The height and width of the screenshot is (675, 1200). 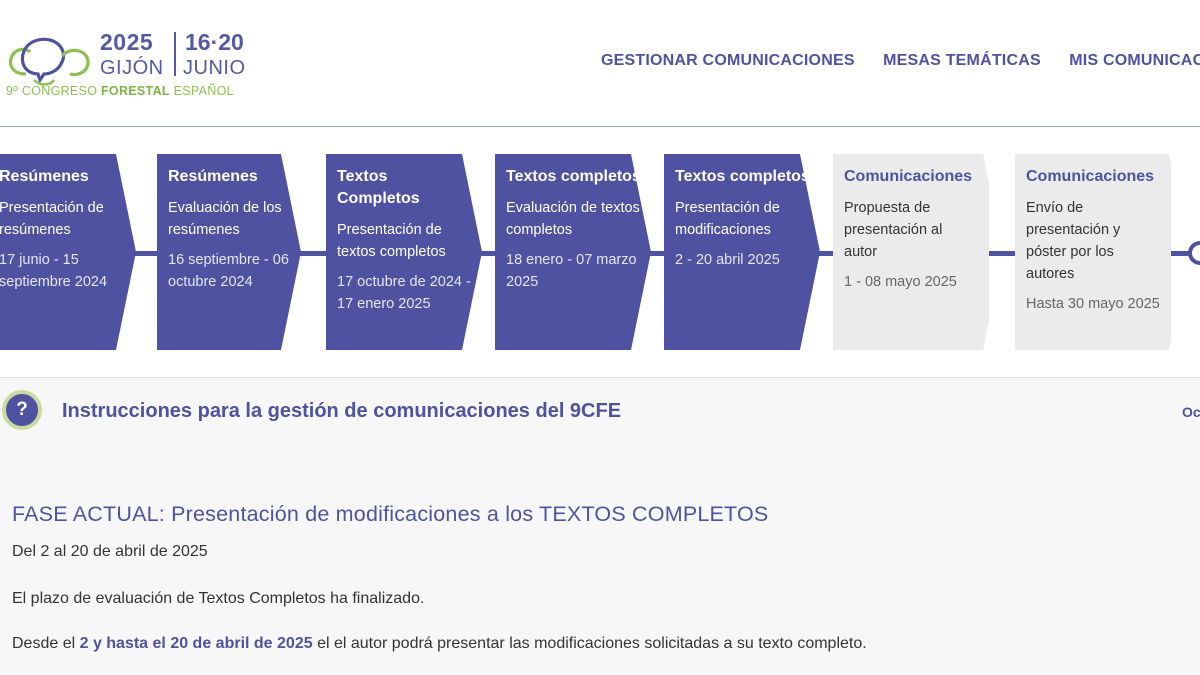 What do you see at coordinates (22, 410) in the screenshot?
I see `help-question-icon: ?` at bounding box center [22, 410].